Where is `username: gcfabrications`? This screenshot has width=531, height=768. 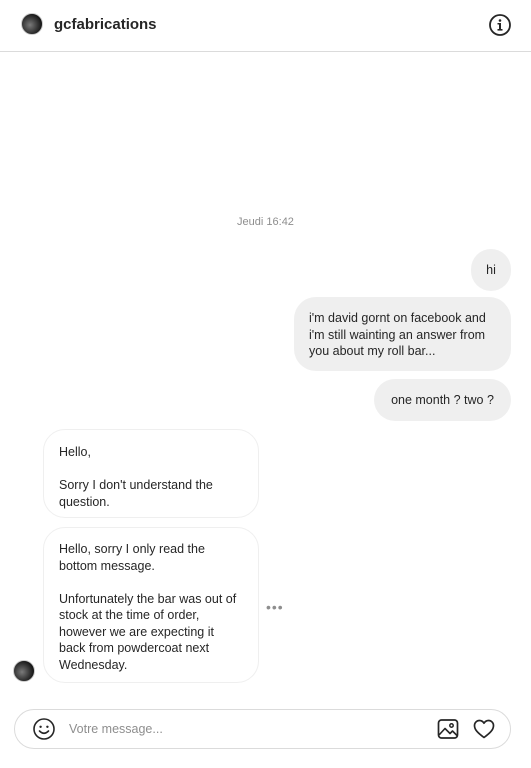
username: gcfabrications is located at coordinates (105, 24).